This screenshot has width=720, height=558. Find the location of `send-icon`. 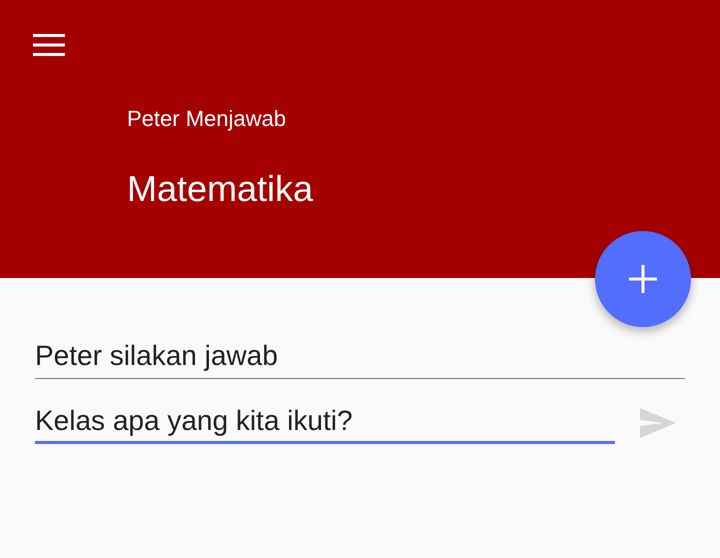

send-icon is located at coordinates (658, 423).